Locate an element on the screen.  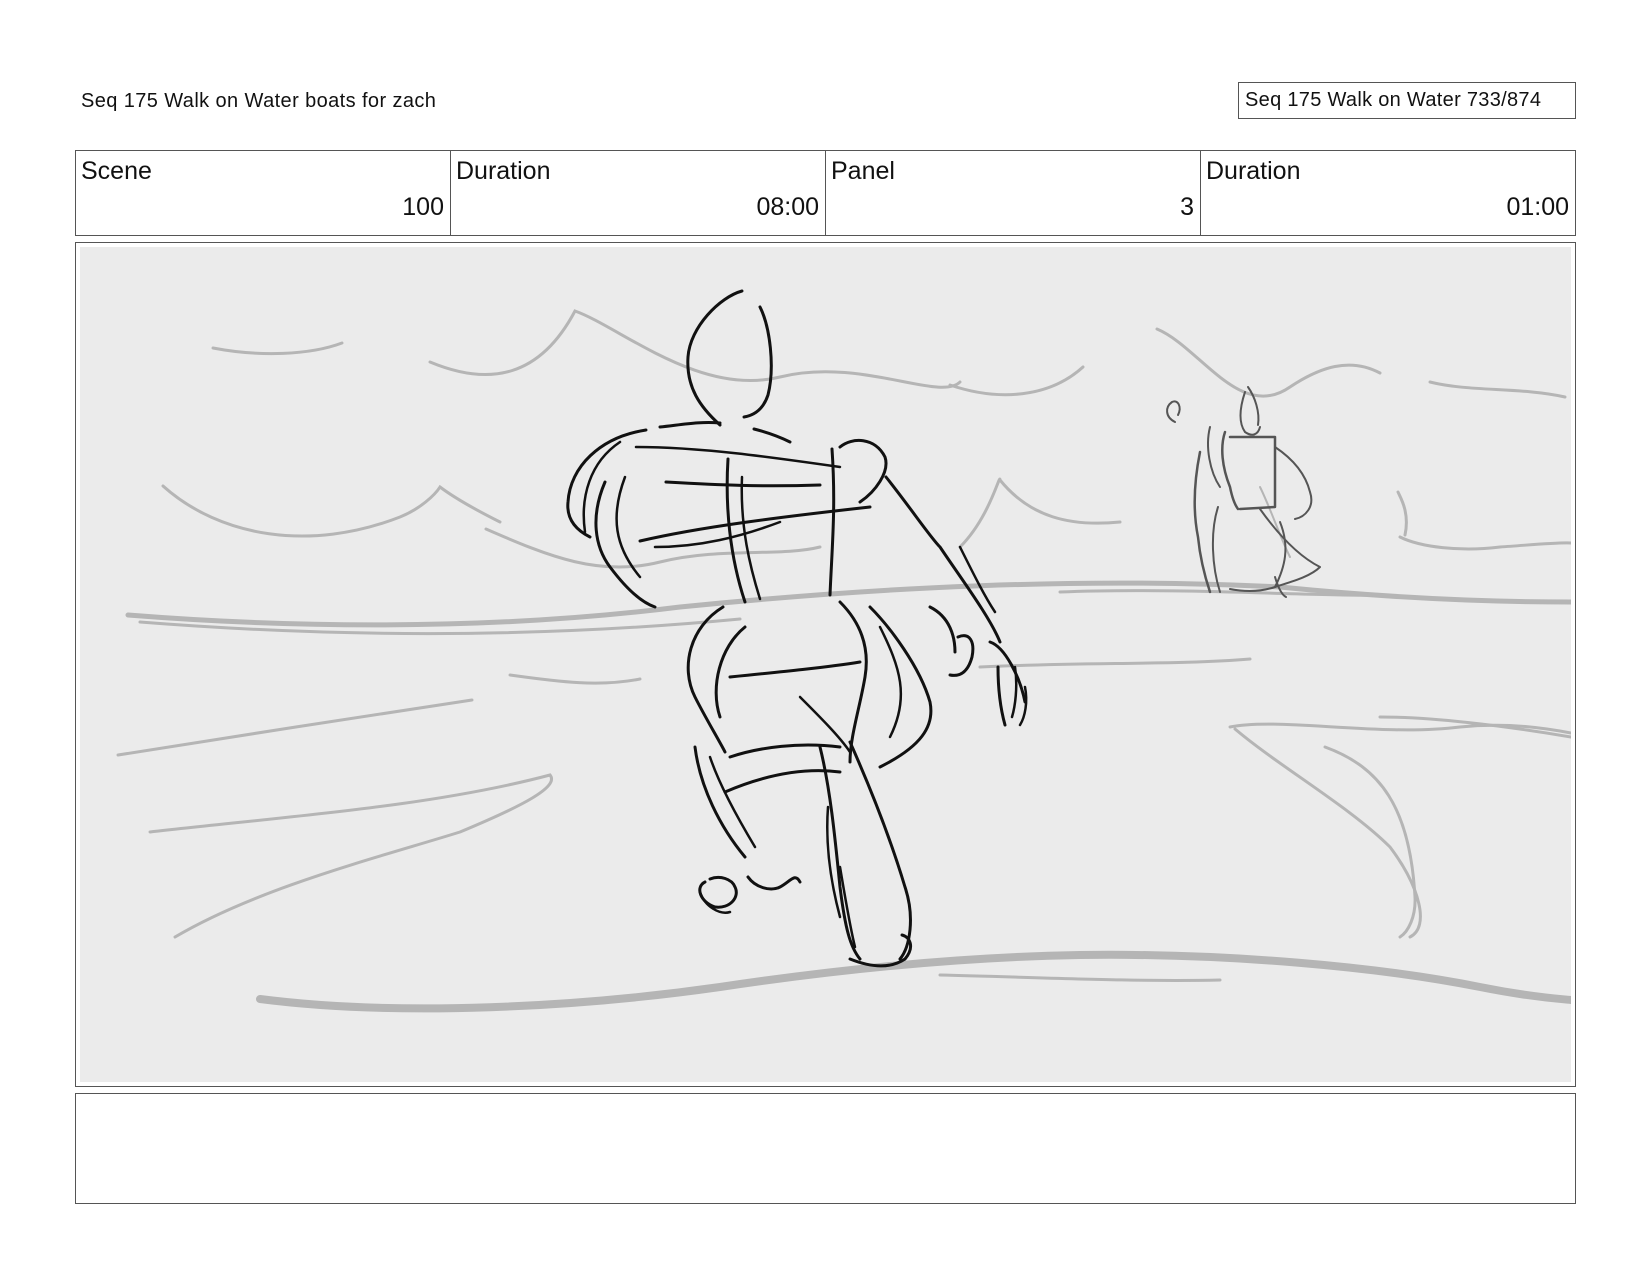
scene-duration-value: 08:00 is located at coordinates (787, 207).